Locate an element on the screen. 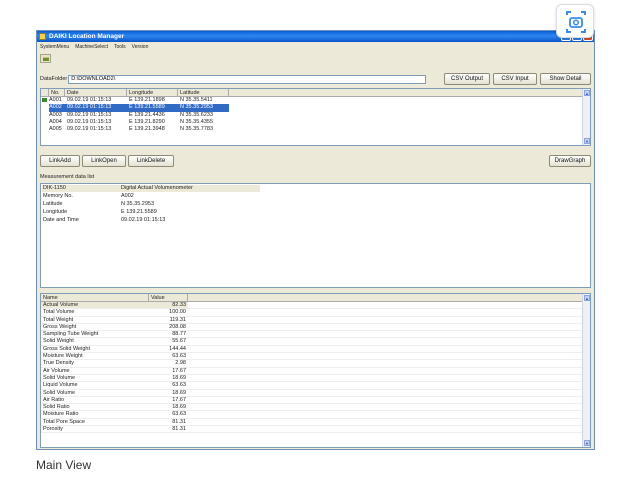 The image size is (629, 485). device-name: Digital Actual Volumenometer is located at coordinates (157, 188).